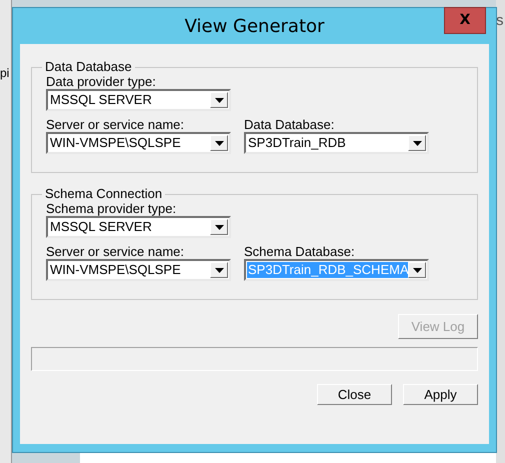  What do you see at coordinates (88, 67) in the screenshot?
I see `group-title: Data Database` at bounding box center [88, 67].